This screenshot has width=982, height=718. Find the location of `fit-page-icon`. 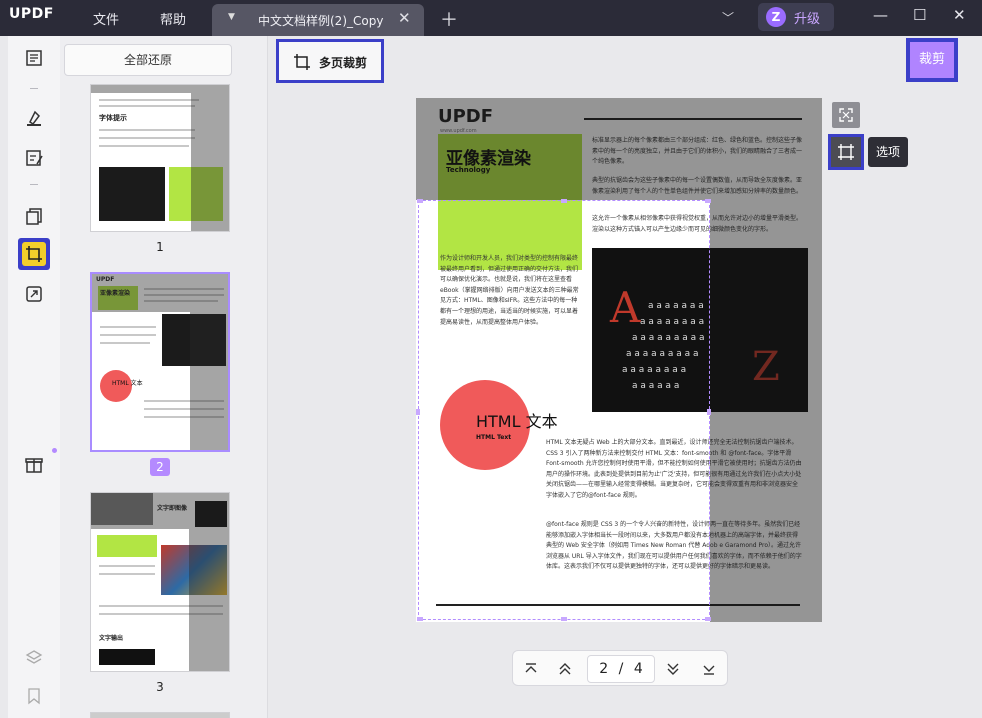

fit-page-icon is located at coordinates (846, 115).